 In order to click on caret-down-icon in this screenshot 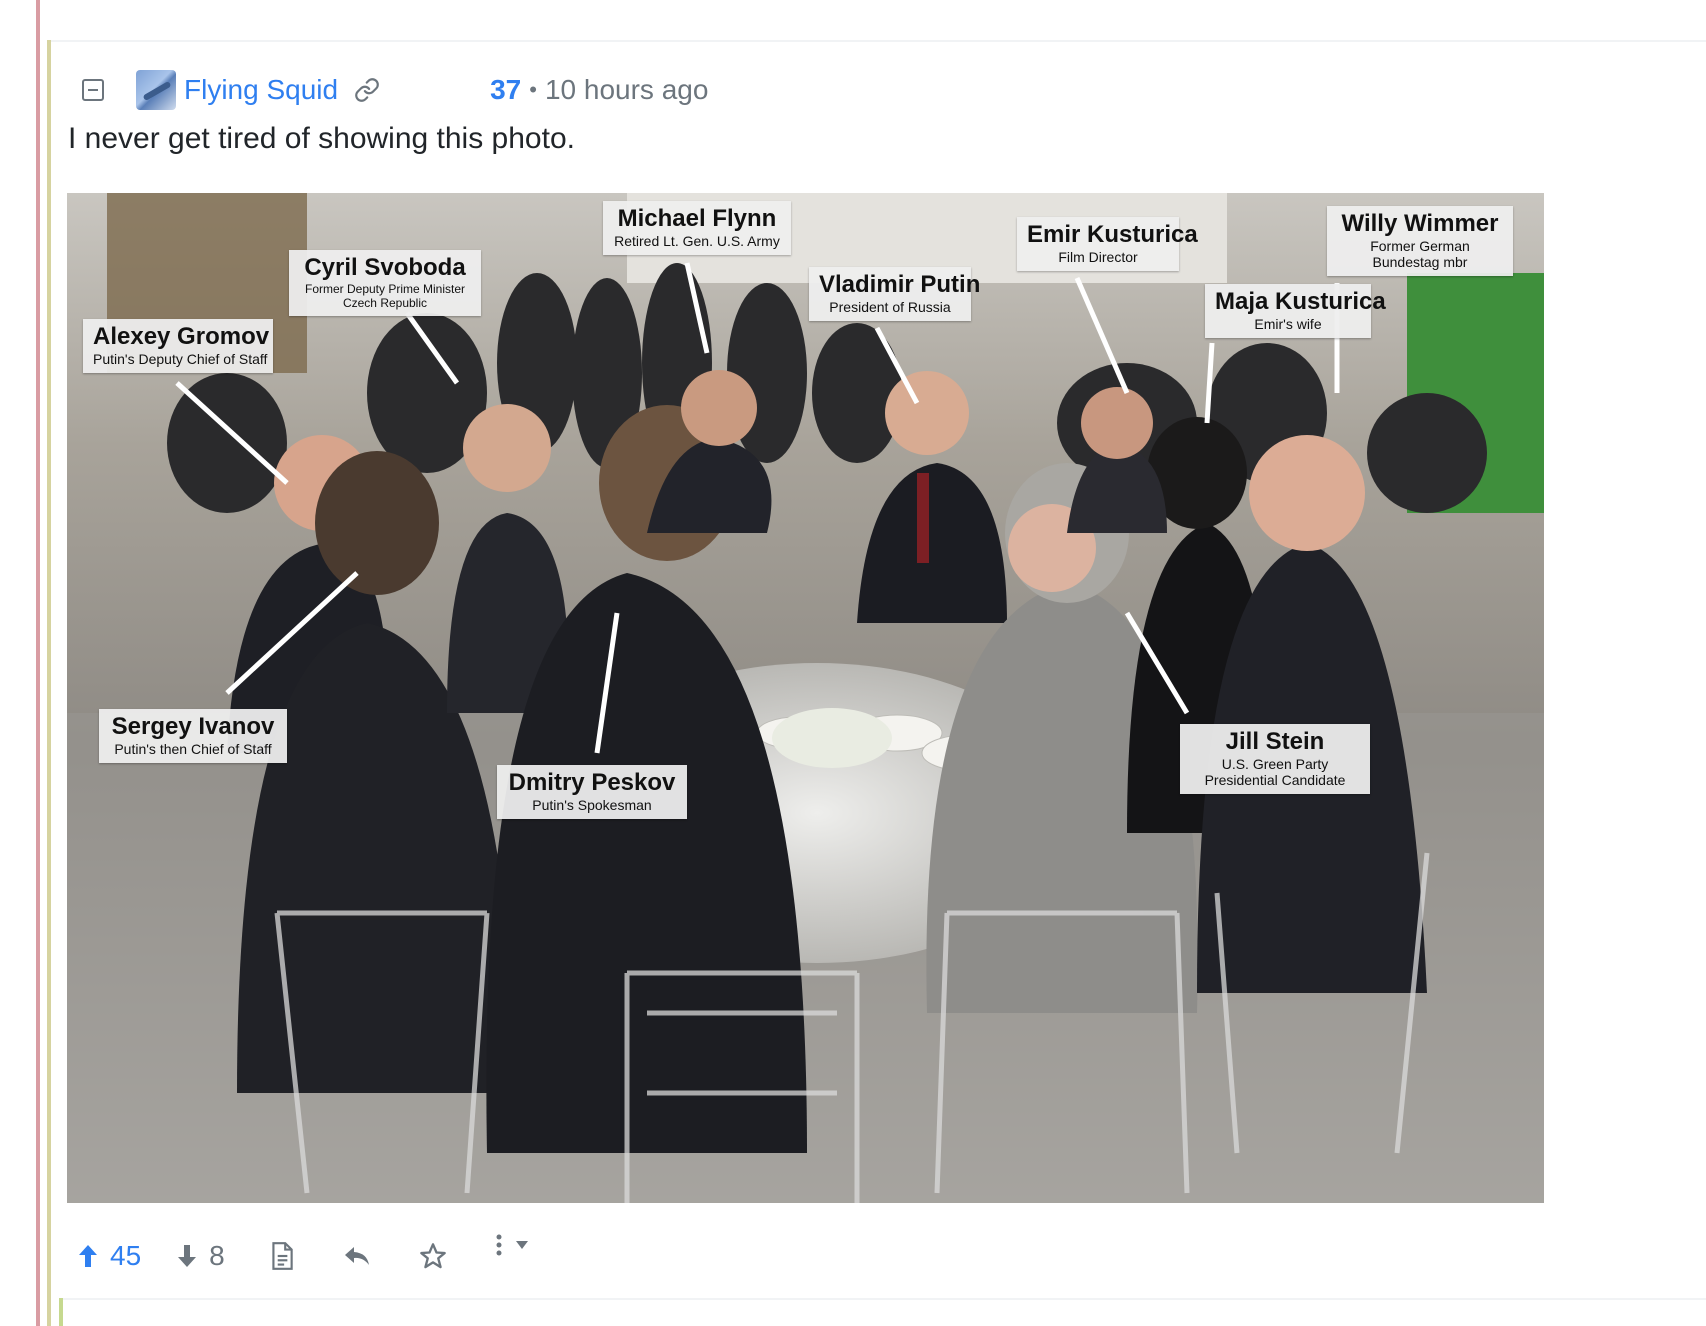, I will do `click(521, 1245)`.